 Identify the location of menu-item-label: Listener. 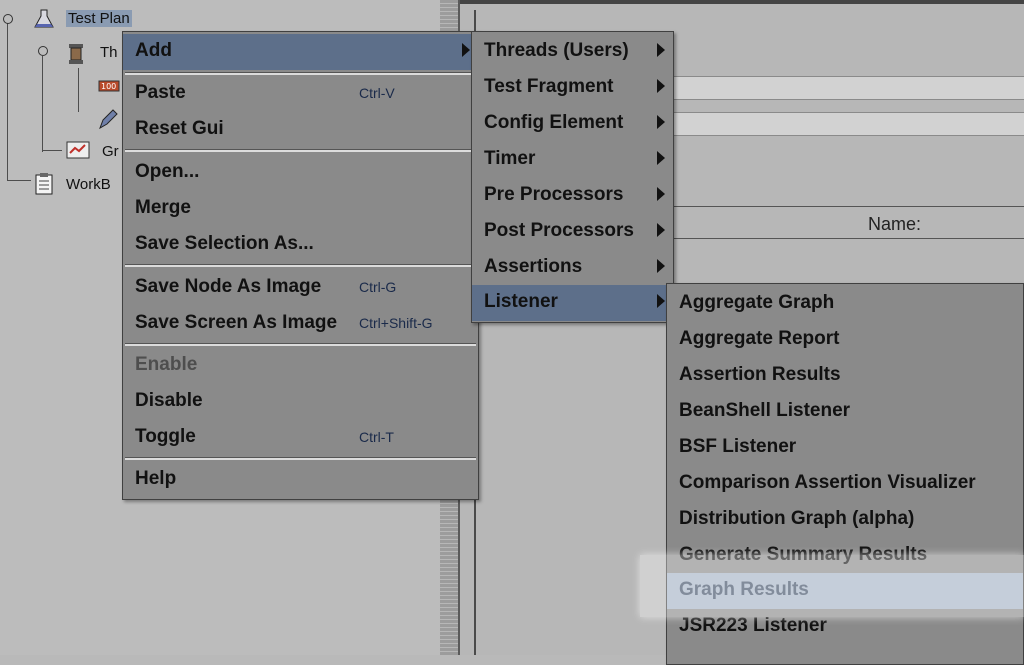
(521, 301).